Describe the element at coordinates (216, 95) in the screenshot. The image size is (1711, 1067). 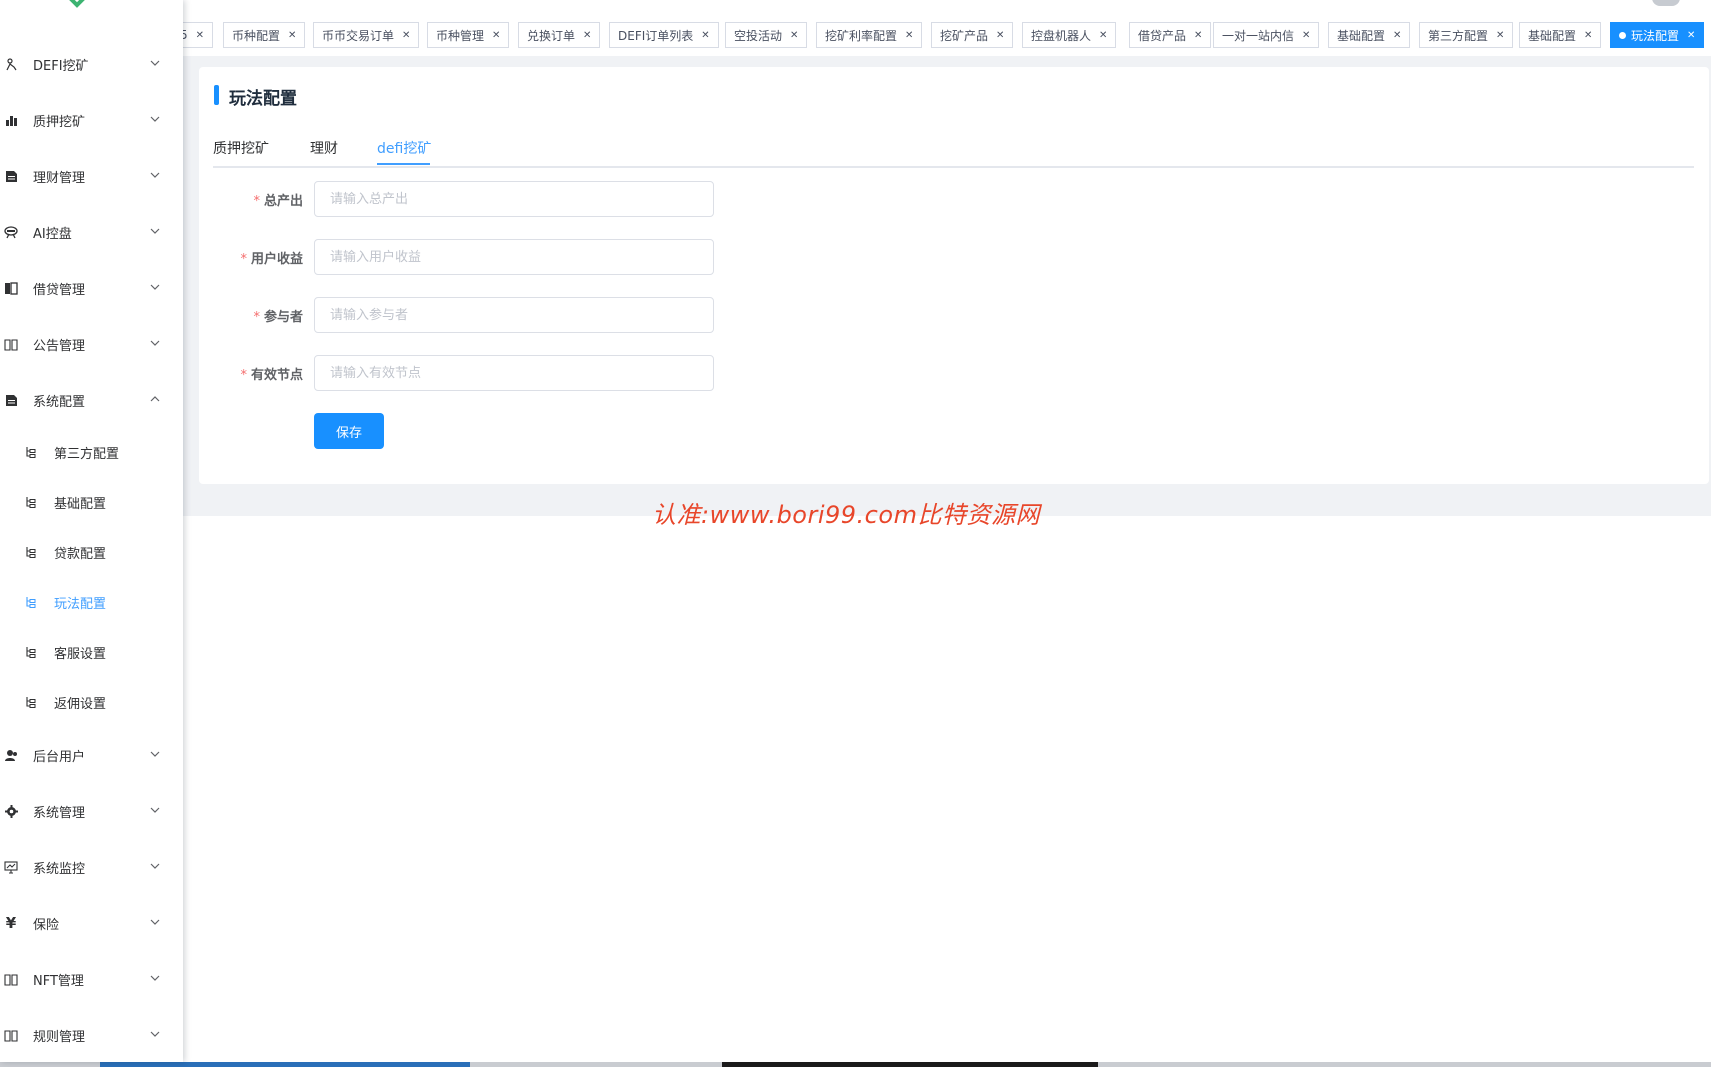
I see `title-accent-bar` at that location.